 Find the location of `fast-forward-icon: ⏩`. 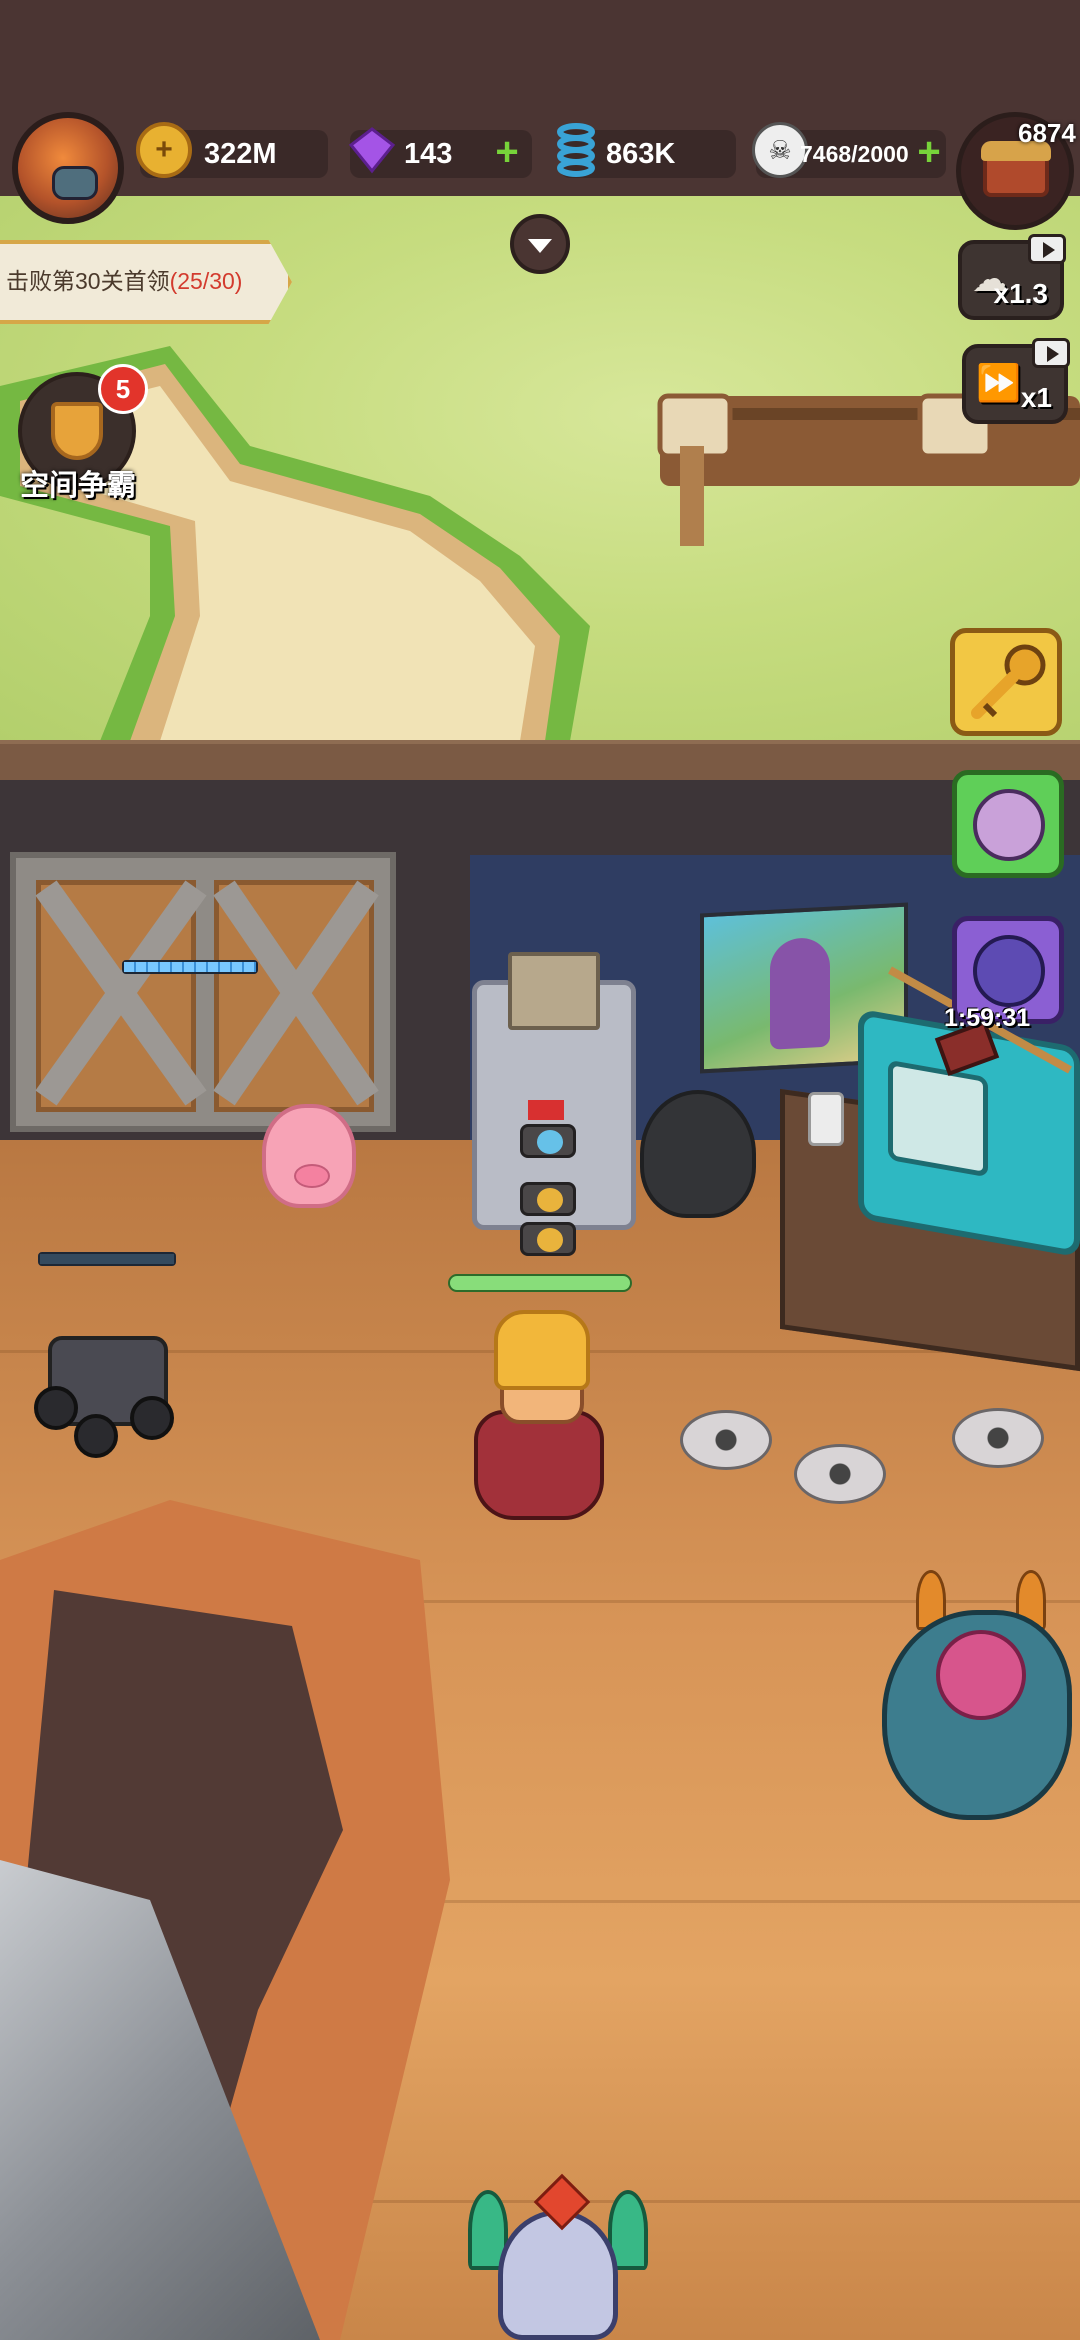

fast-forward-icon: ⏩ is located at coordinates (998, 382).